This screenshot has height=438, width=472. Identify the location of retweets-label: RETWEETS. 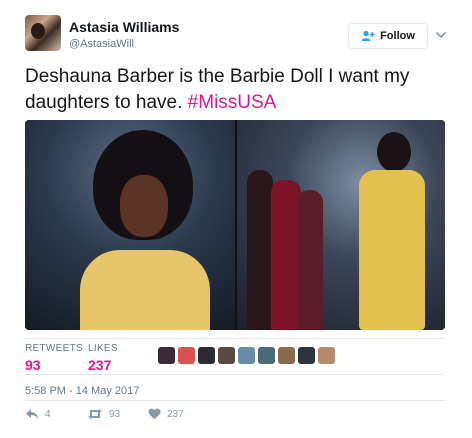
(54, 348).